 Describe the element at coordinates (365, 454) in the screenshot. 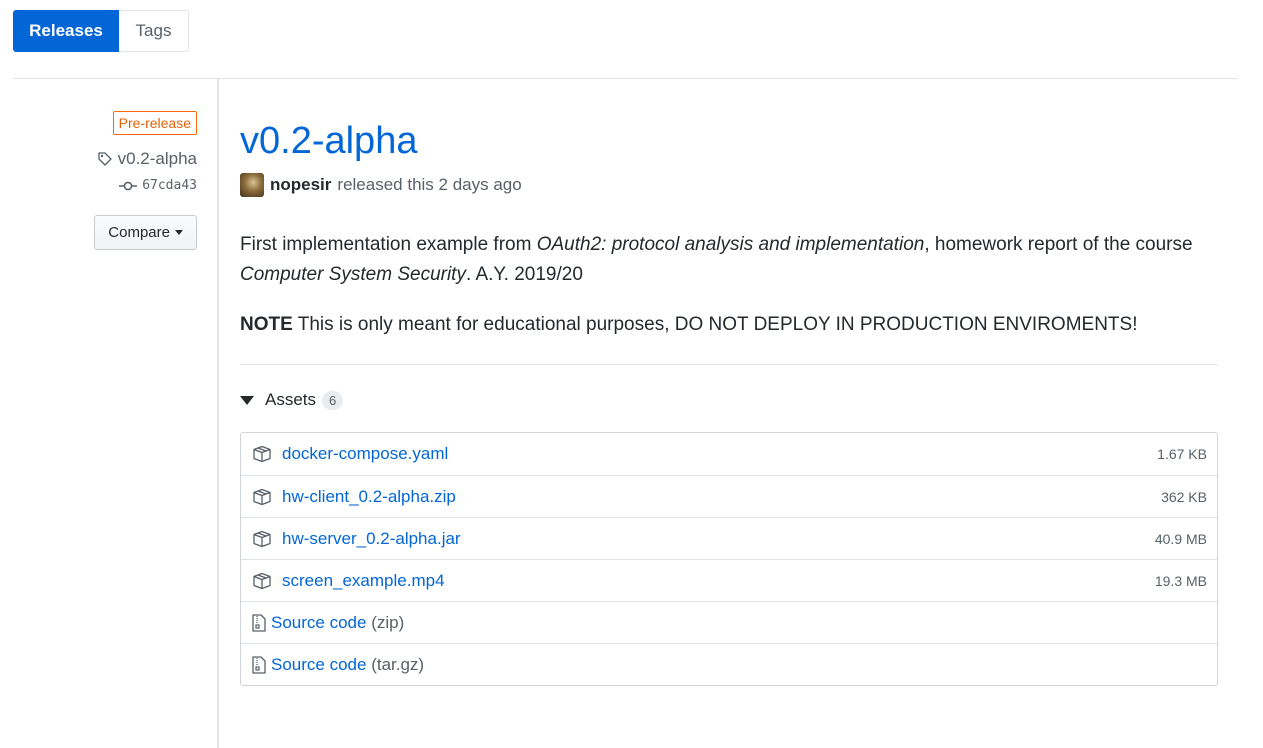

I see `asset-link: docker-compose.yaml` at that location.